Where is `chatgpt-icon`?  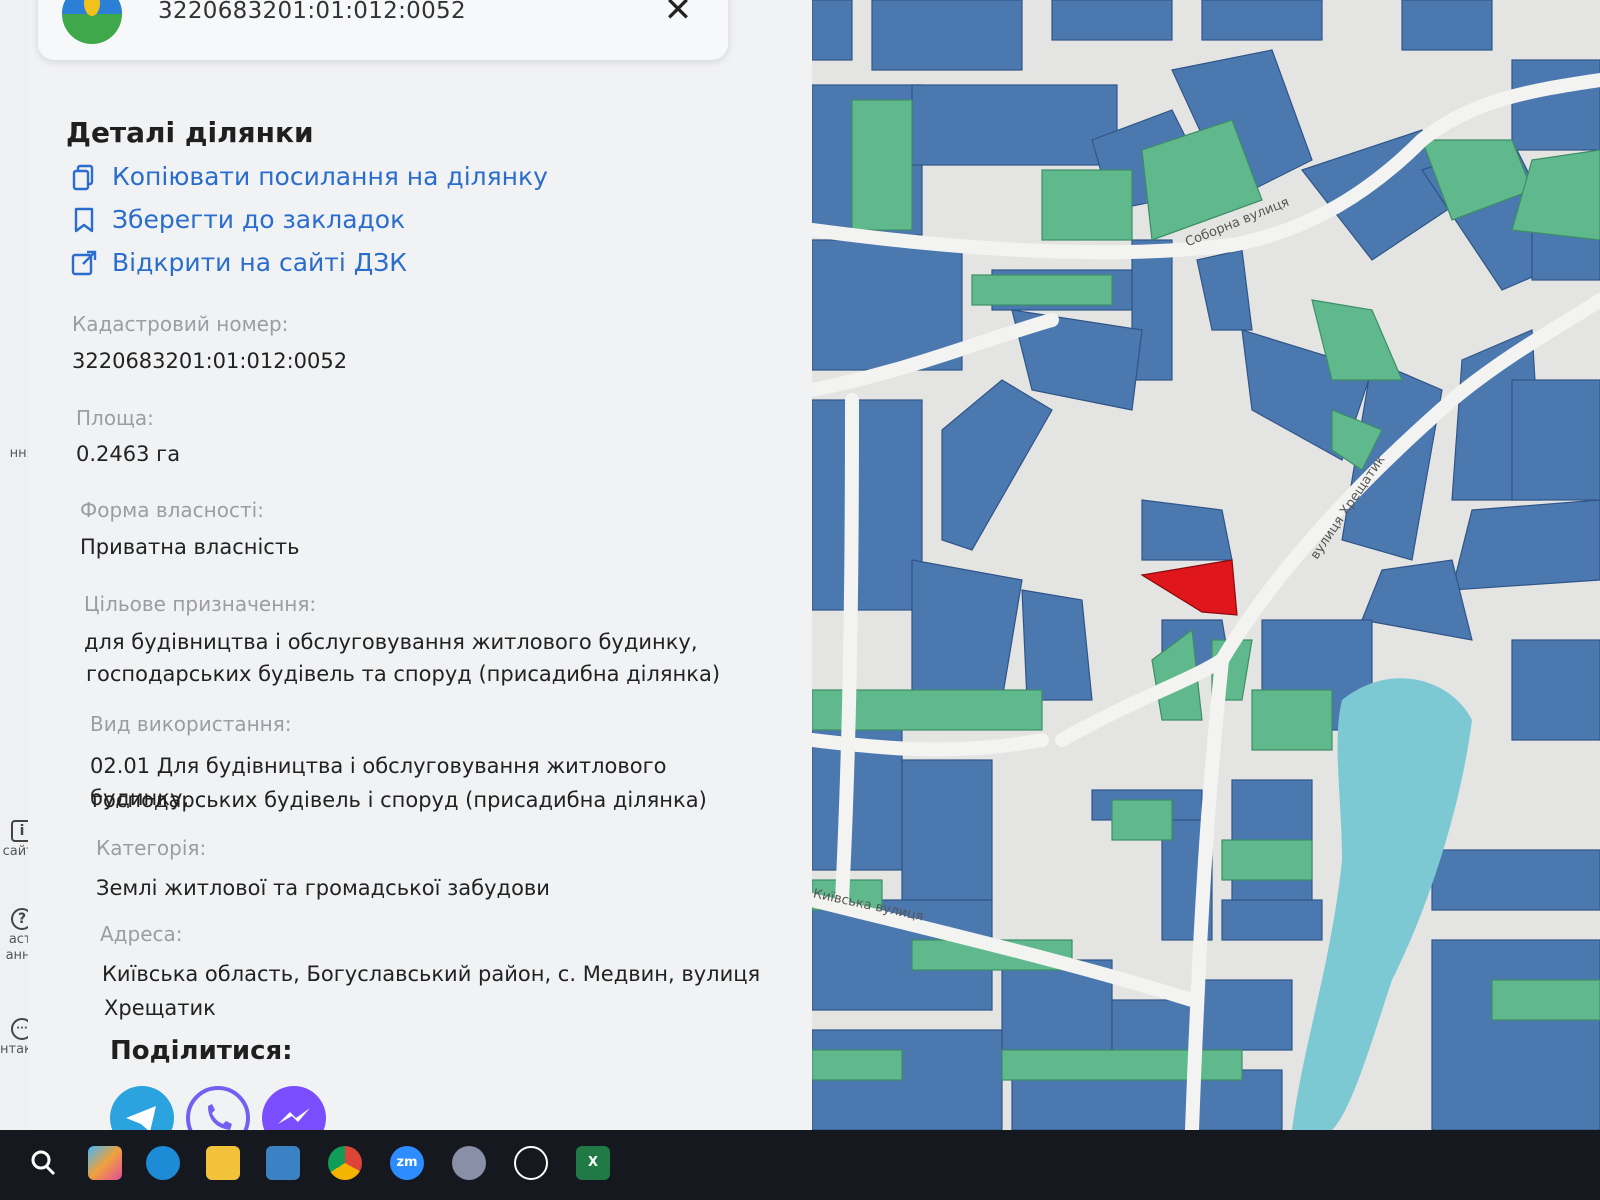 chatgpt-icon is located at coordinates (531, 1163).